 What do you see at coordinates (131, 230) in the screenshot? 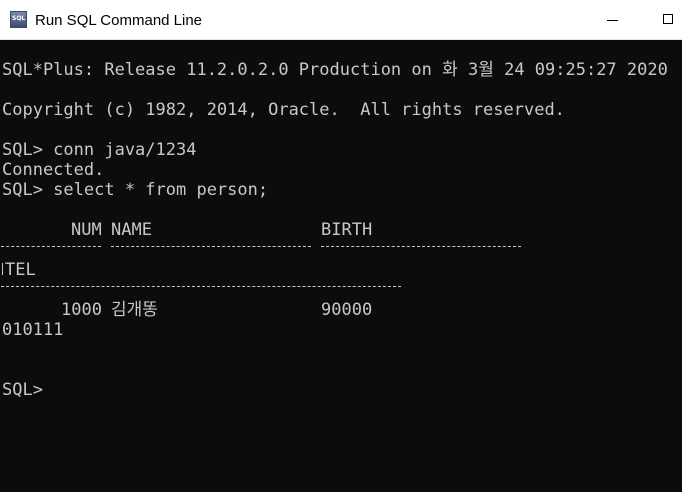
I see `column-header-name: NAME` at bounding box center [131, 230].